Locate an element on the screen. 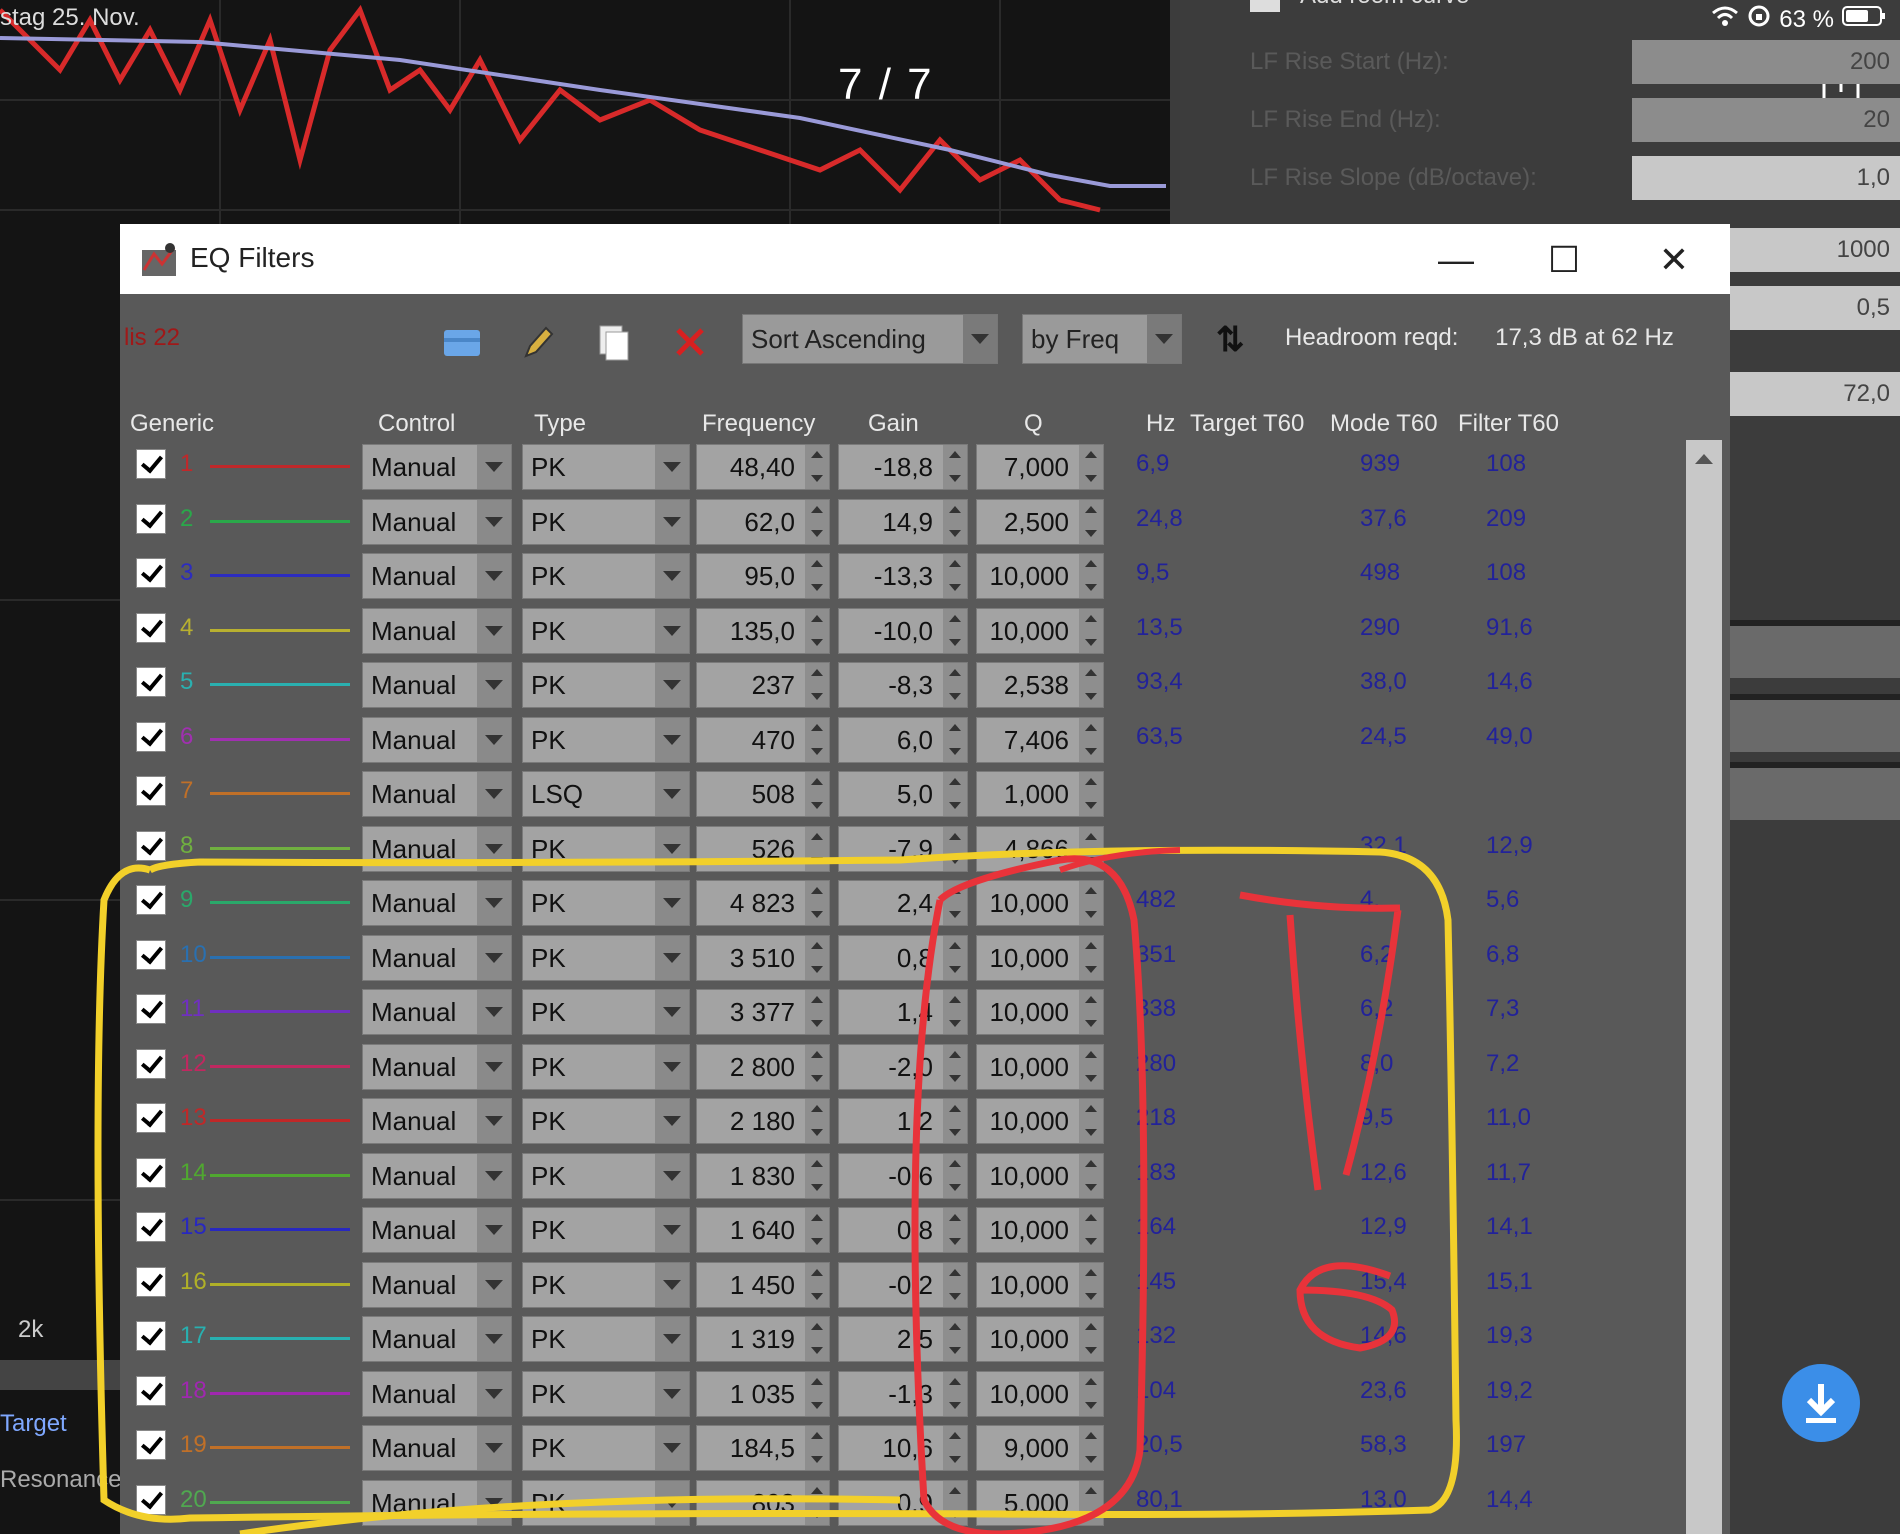 The height and width of the screenshot is (1534, 1900). gain-spinner: 5,0 is located at coordinates (903, 794).